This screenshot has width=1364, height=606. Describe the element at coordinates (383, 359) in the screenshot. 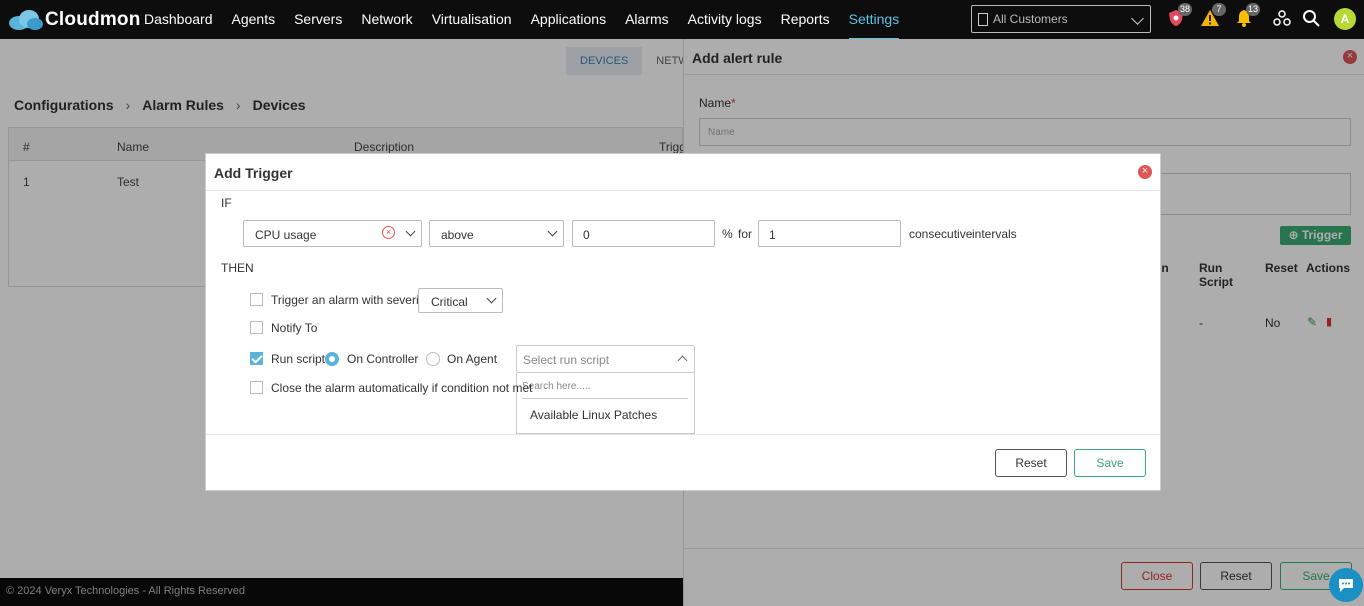

I see `on-controller-label: On Controller` at that location.